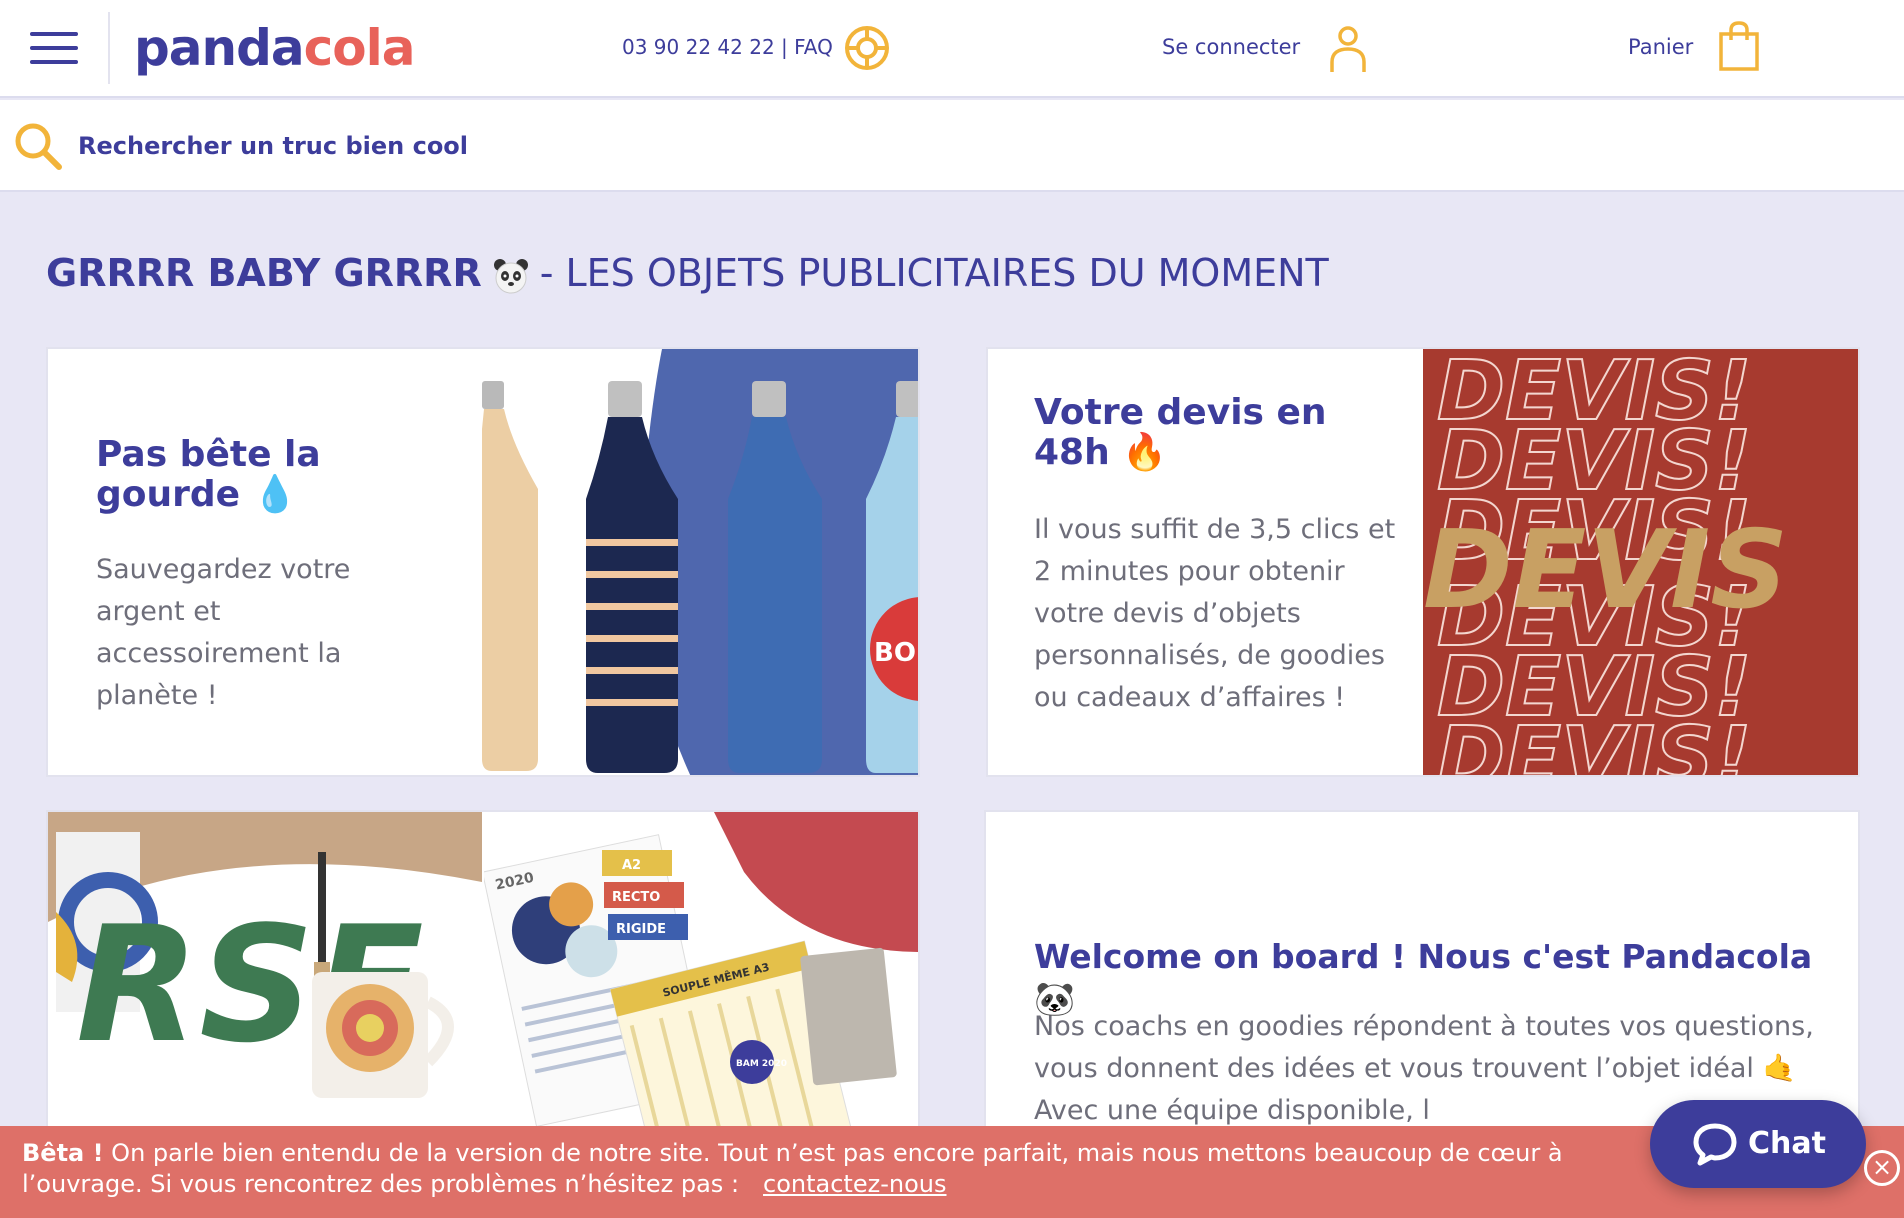  I want to click on label-a2: A2, so click(631, 865).